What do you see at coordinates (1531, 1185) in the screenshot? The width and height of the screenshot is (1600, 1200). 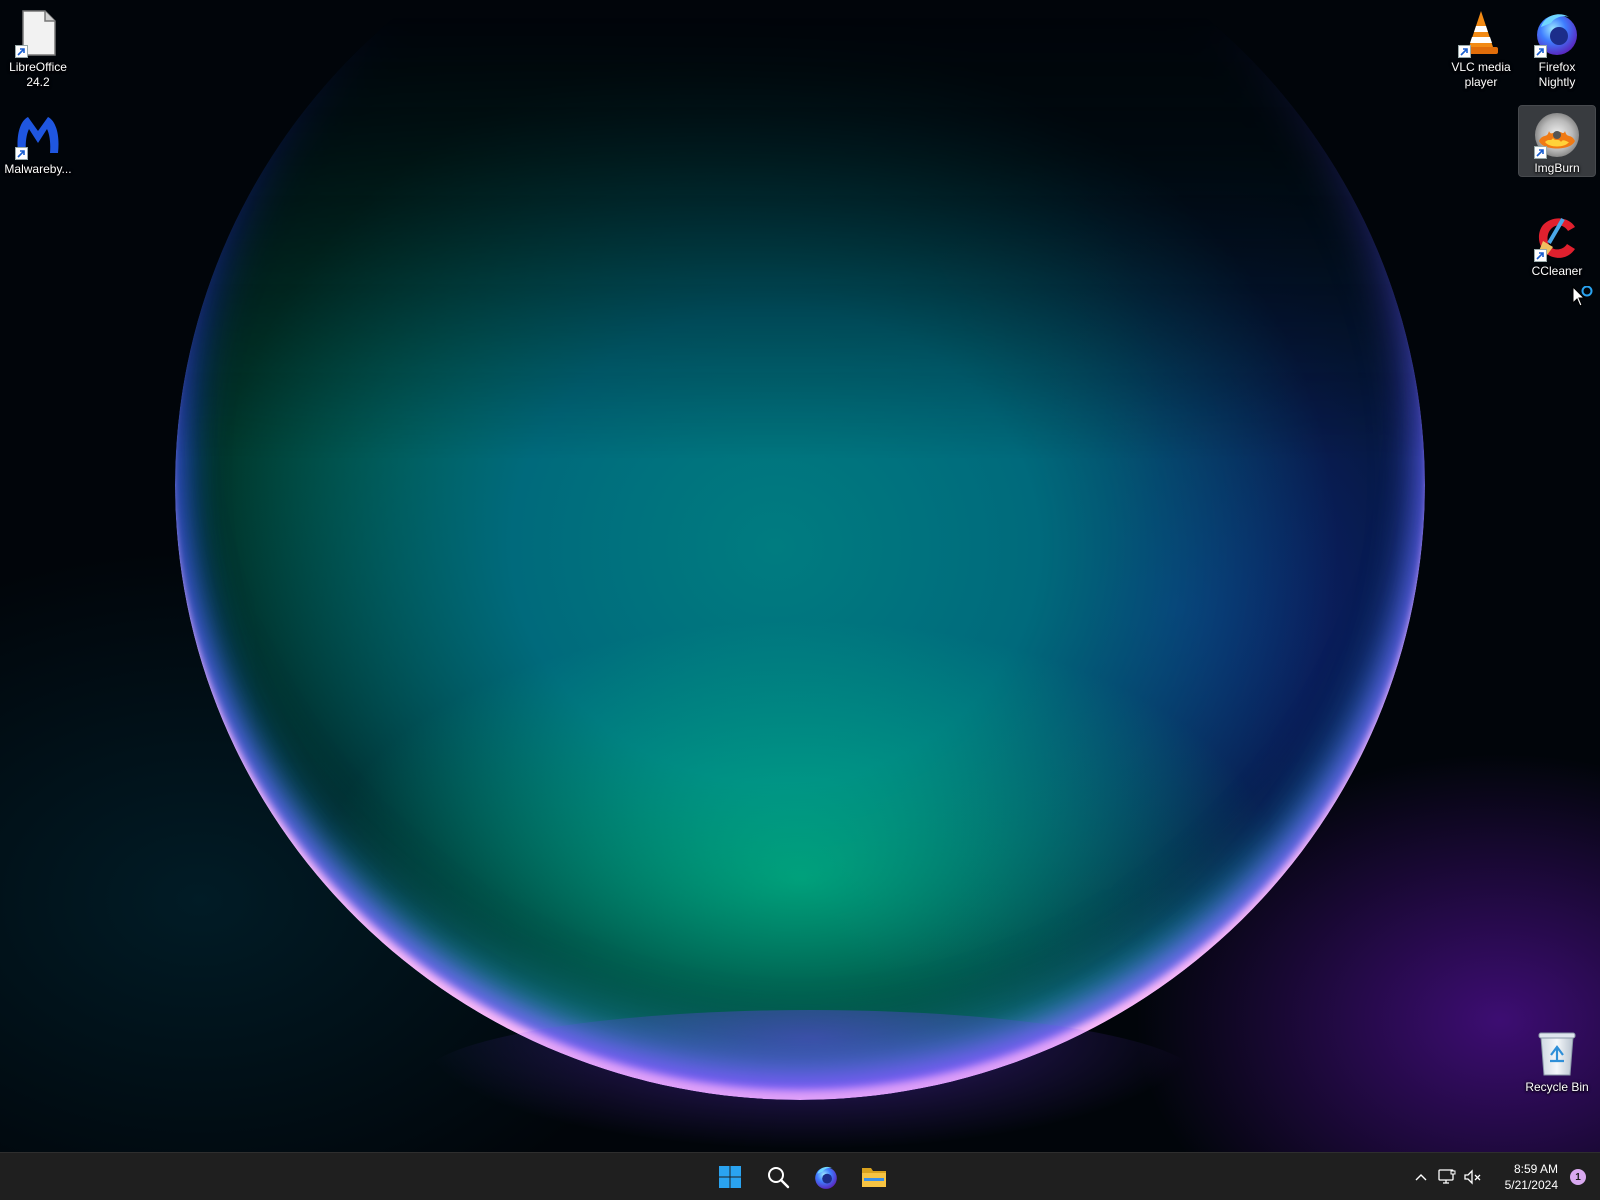 I see `clock-date: 5/21/2024` at bounding box center [1531, 1185].